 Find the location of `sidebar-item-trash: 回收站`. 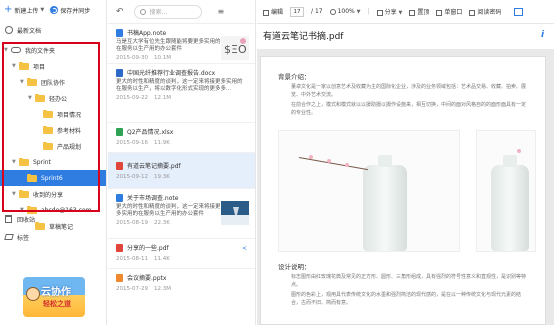

sidebar-item-trash: 回收站 is located at coordinates (55, 219).